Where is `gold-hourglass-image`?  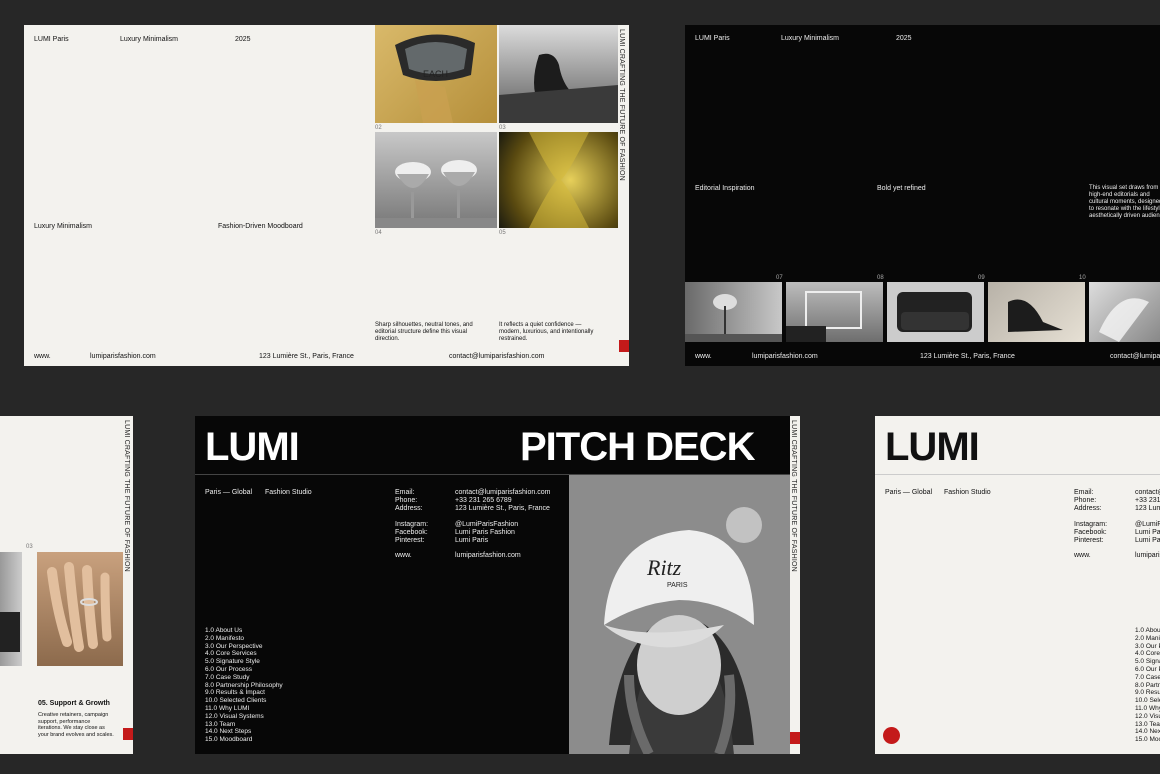
gold-hourglass-image is located at coordinates (558, 180).